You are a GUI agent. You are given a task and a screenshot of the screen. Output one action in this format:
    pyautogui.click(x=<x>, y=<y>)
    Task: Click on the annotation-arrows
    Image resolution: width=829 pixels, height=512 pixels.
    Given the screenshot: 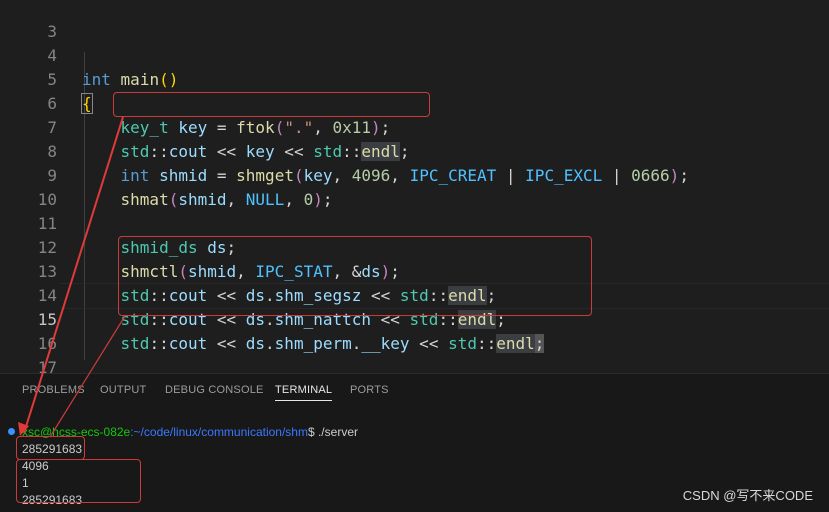 What is the action you would take?
    pyautogui.click(x=72, y=277)
    